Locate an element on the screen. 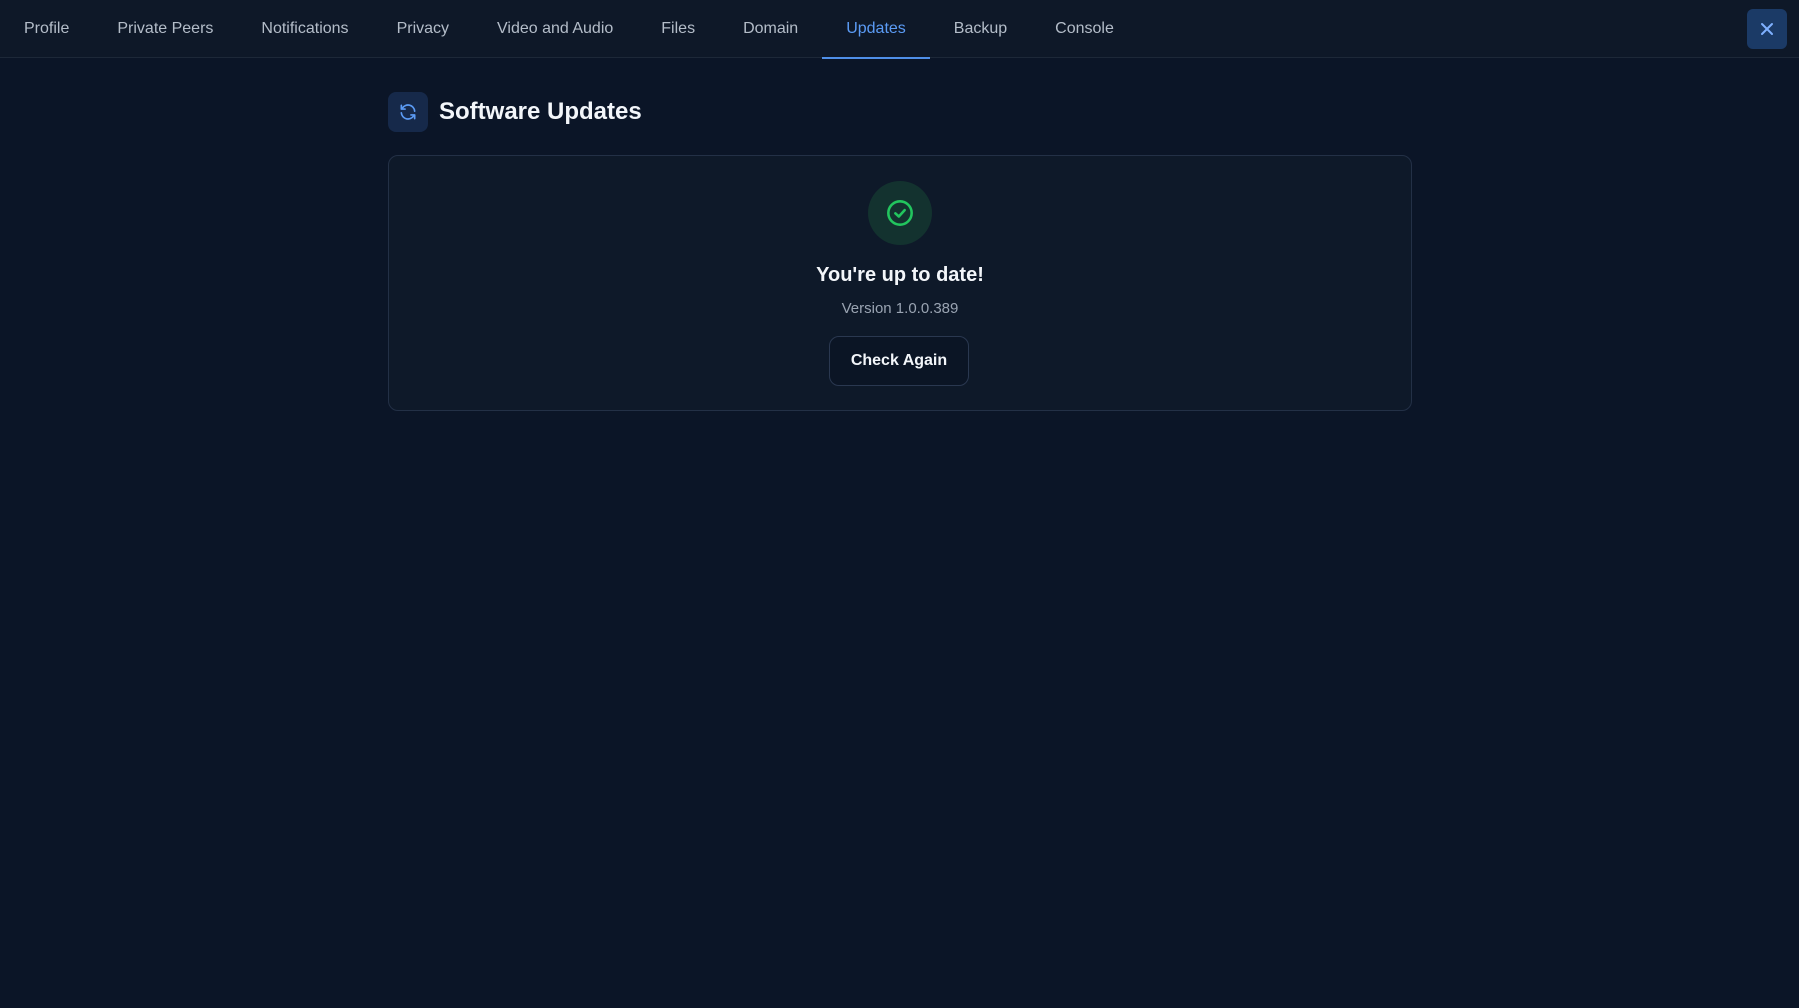  check-circle-icon is located at coordinates (900, 213).